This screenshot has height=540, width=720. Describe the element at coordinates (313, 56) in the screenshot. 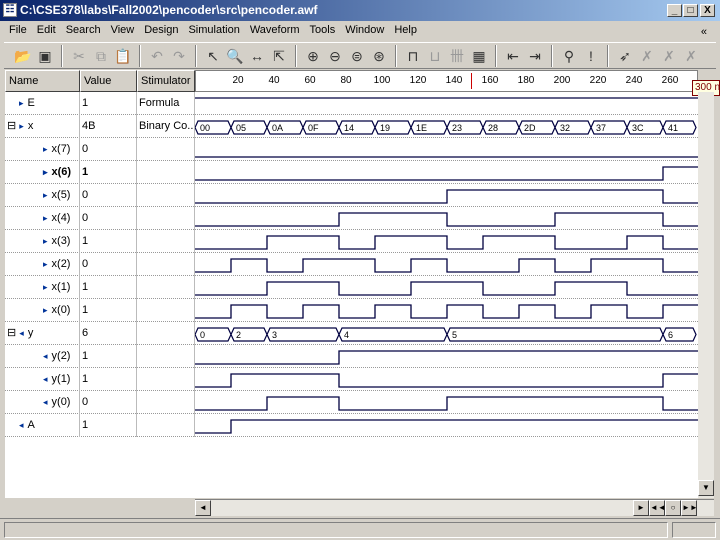

I see `zoom-in-icon: ⊕` at that location.